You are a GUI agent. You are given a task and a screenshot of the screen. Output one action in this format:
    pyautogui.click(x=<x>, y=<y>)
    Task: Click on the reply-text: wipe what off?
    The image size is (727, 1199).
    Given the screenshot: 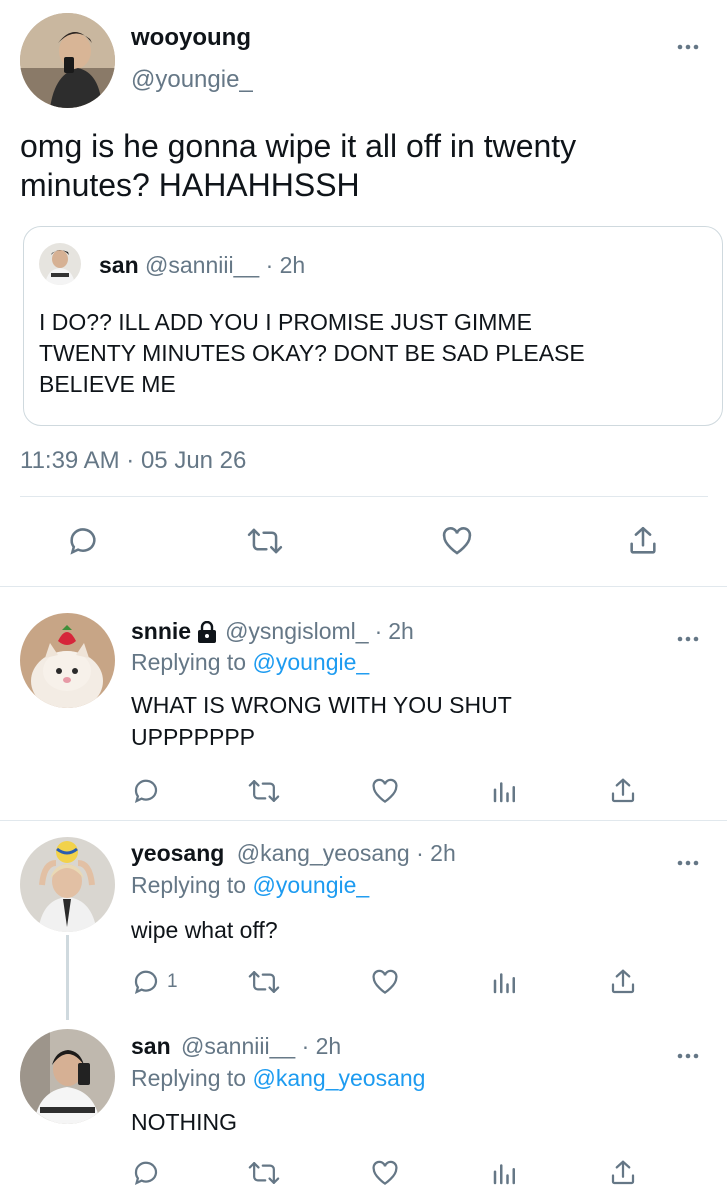 What is the action you would take?
    pyautogui.click(x=204, y=930)
    